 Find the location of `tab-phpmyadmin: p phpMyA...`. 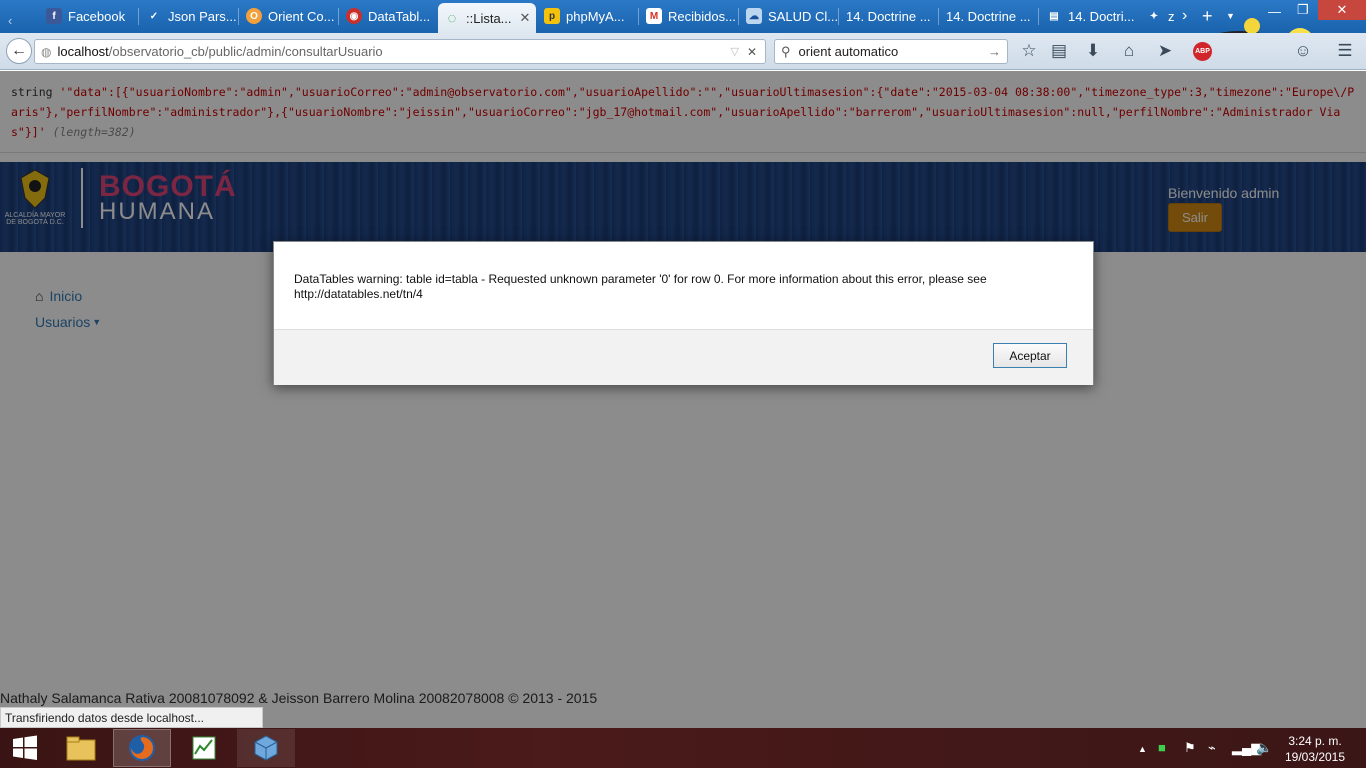

tab-phpmyadmin: p phpMyA... is located at coordinates (587, 16).